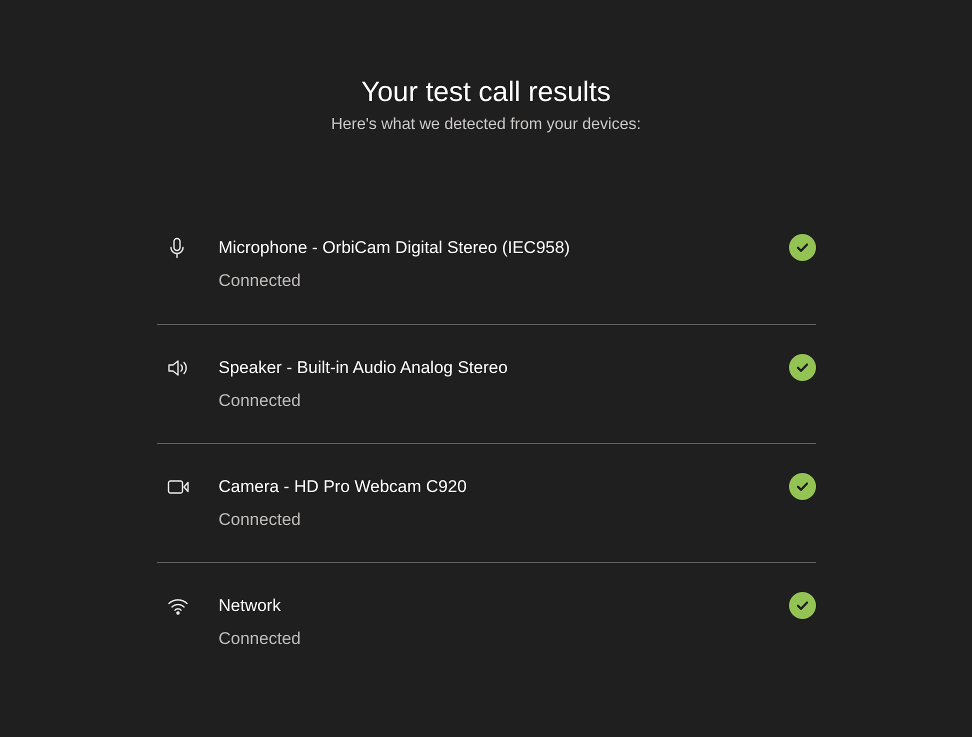 This screenshot has width=972, height=737. What do you see at coordinates (343, 487) in the screenshot?
I see `device-name: Camera - HD Pro Webcam C920` at bounding box center [343, 487].